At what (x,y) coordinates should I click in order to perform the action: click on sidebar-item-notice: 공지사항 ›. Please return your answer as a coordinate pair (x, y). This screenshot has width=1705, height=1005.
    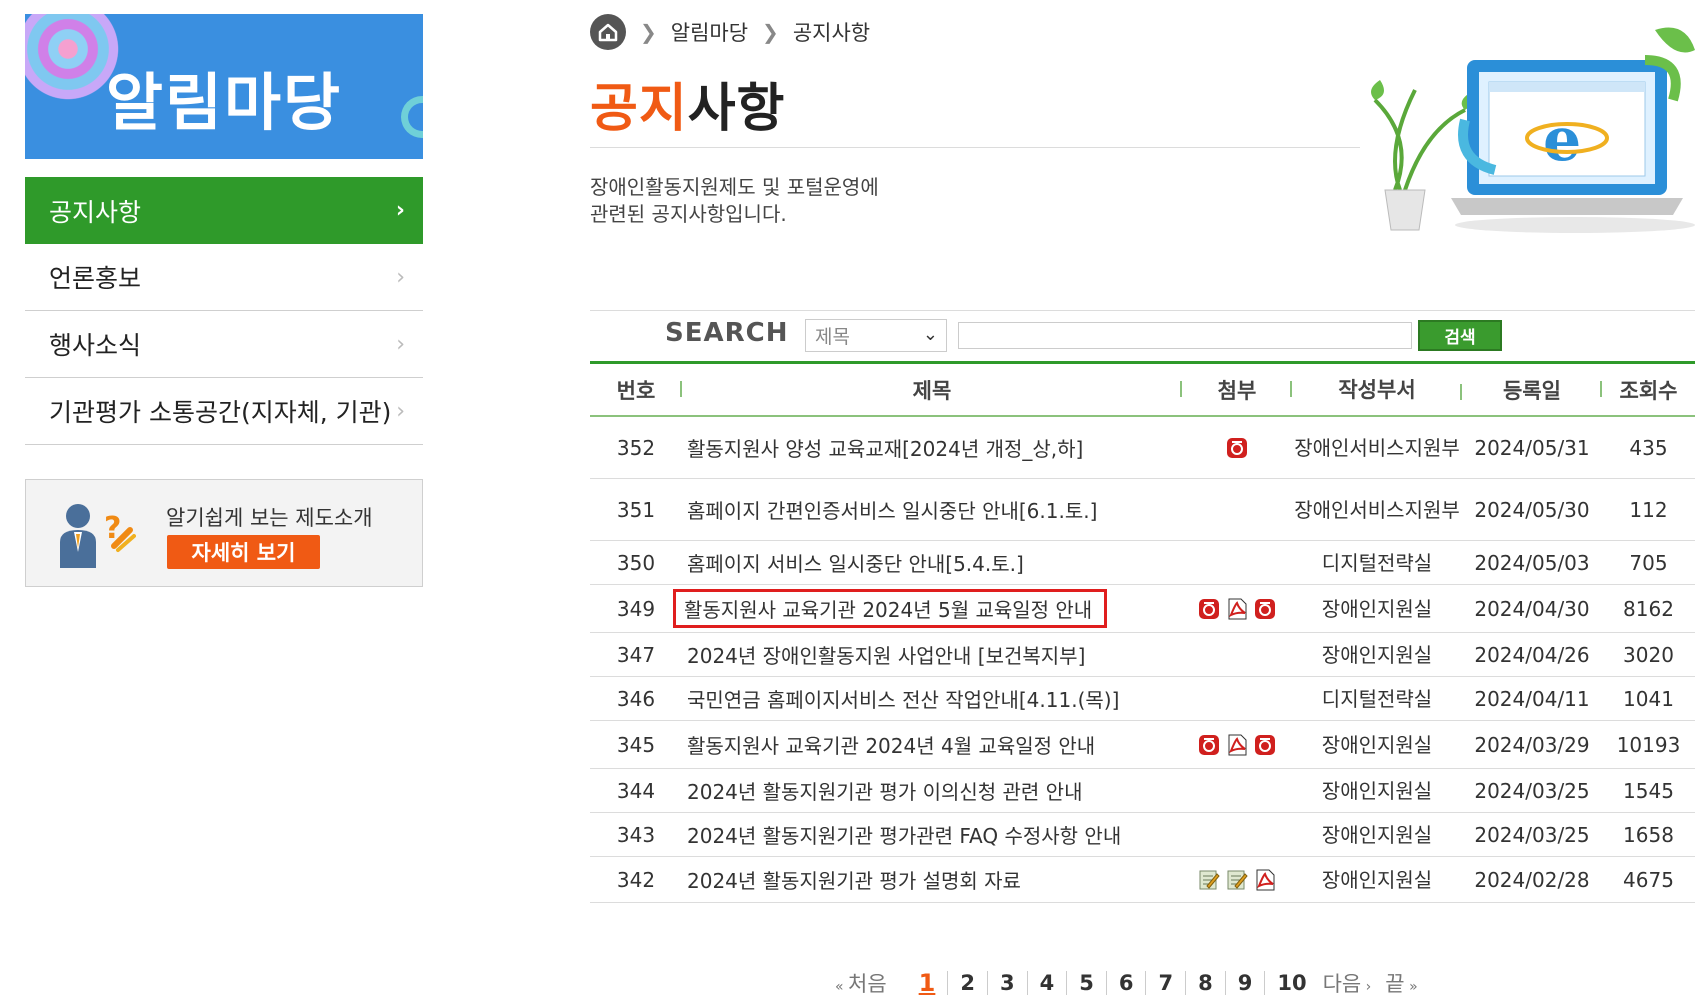
    Looking at the image, I should click on (224, 210).